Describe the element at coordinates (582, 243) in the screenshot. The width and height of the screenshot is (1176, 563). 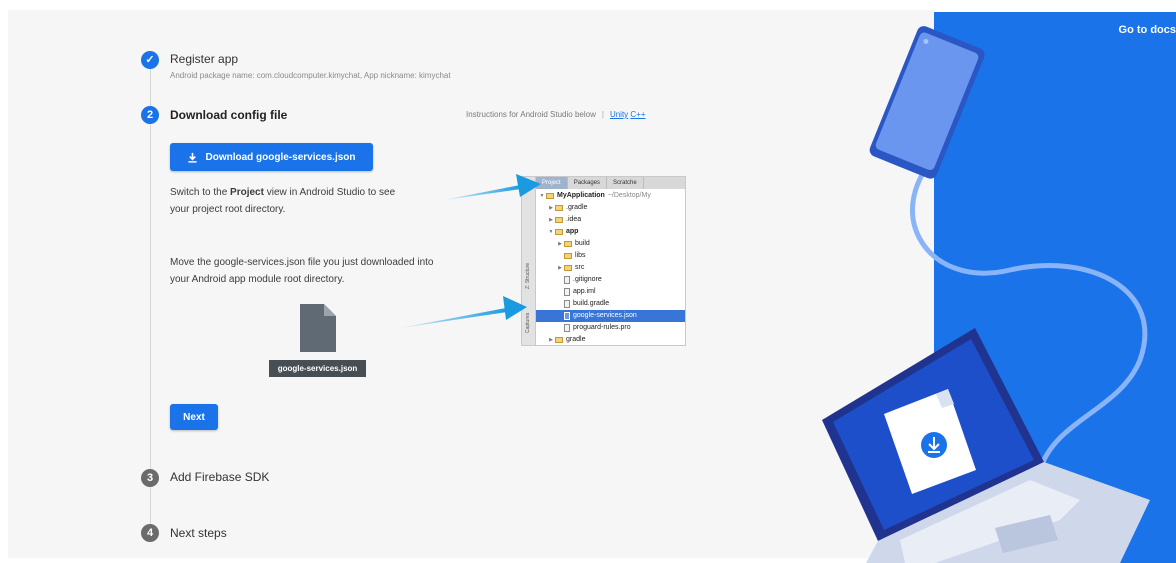
I see `as-tree-label: build` at that location.